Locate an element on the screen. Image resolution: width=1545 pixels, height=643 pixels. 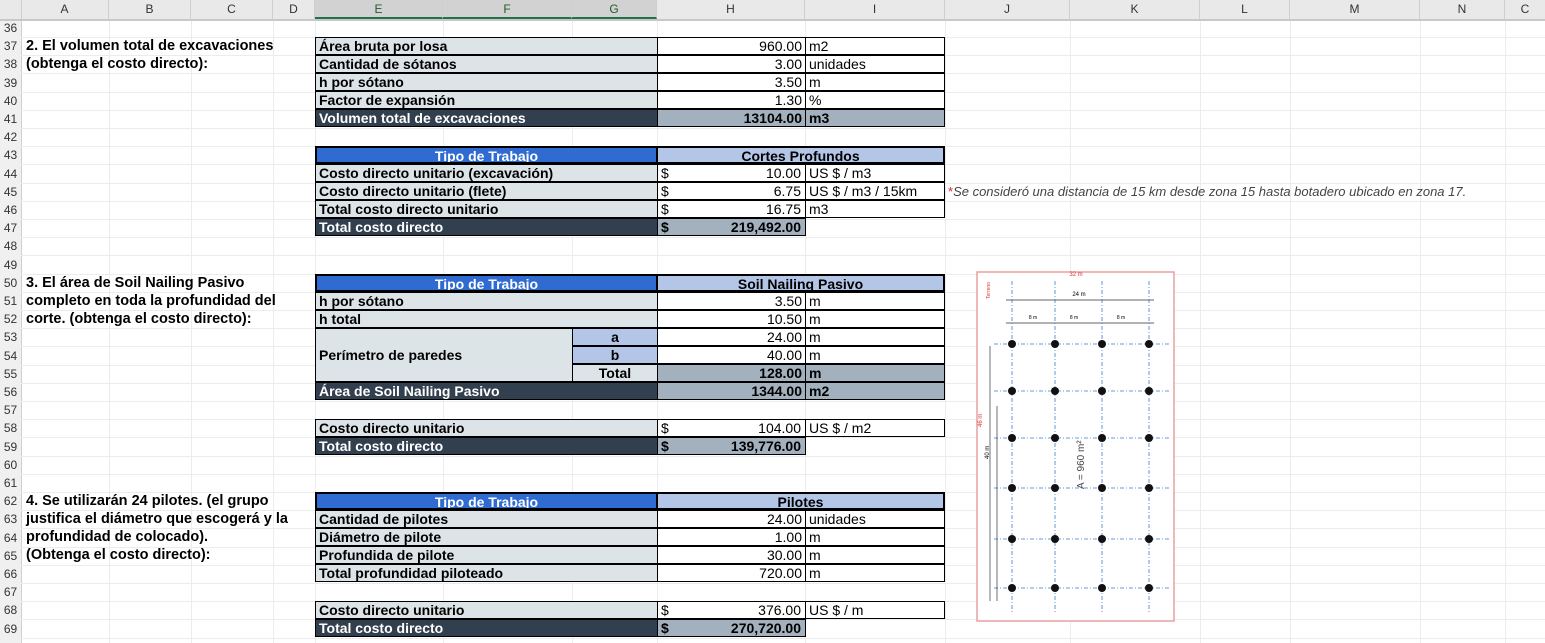
q4-label-diameter: Diámetro de pilote is located at coordinates (486, 537).